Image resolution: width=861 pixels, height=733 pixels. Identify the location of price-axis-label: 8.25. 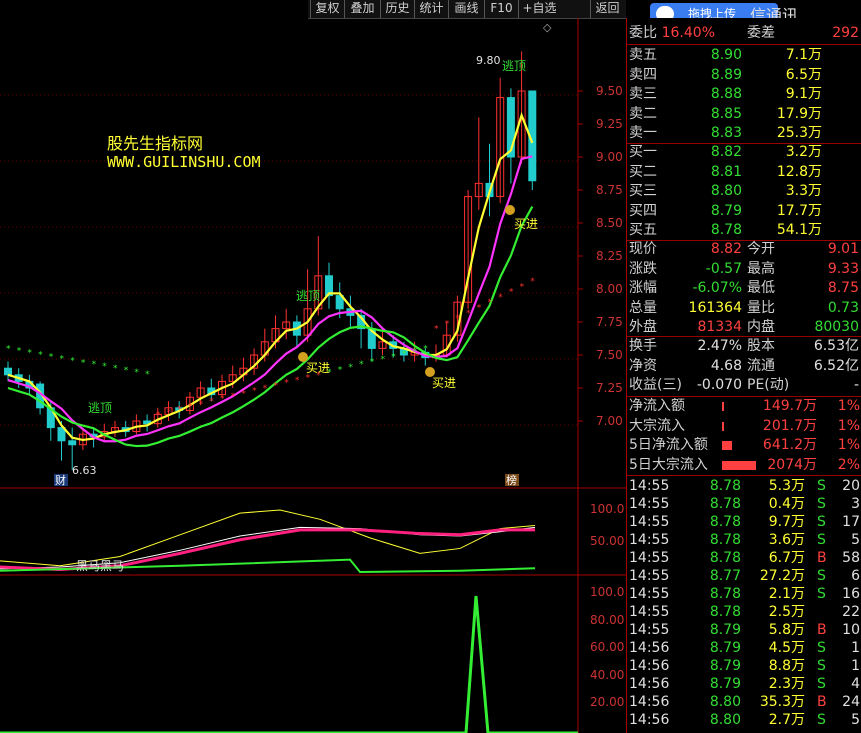
(609, 256).